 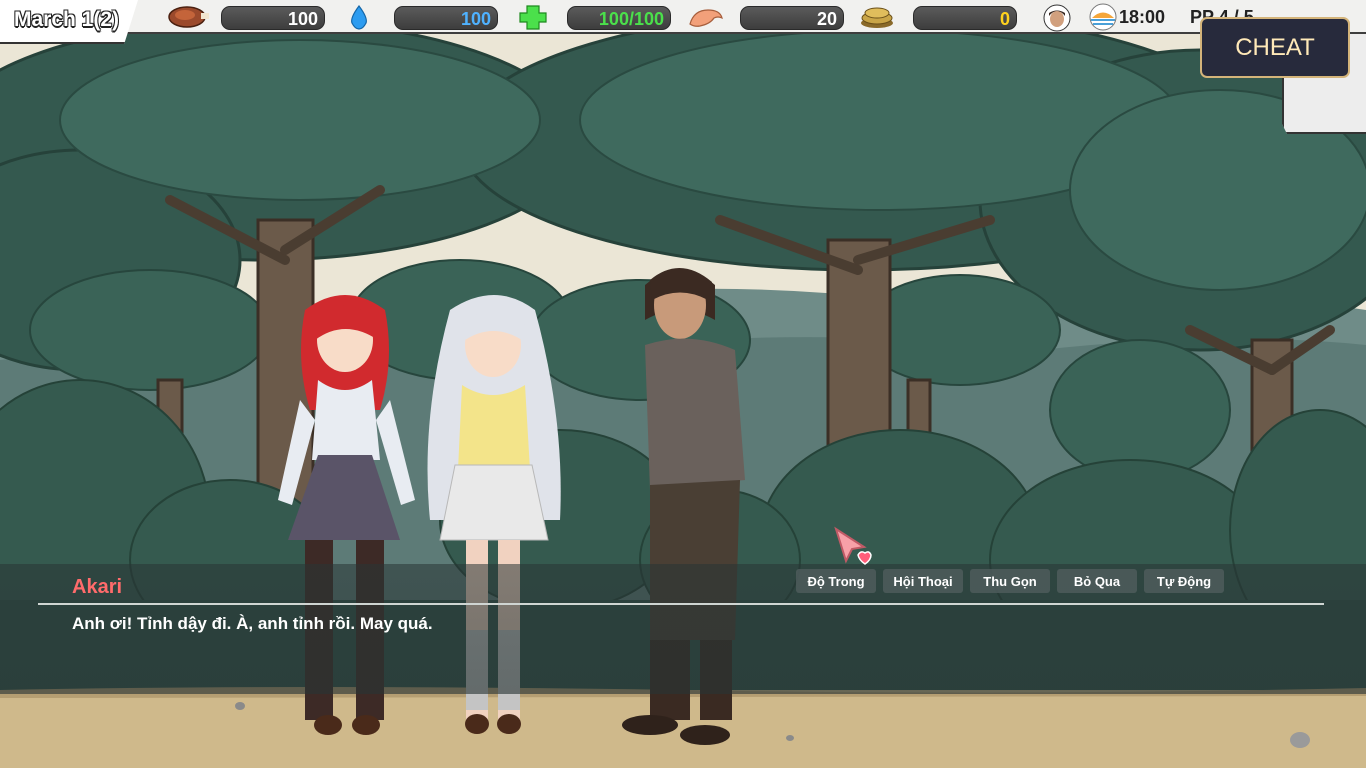 What do you see at coordinates (359, 17) in the screenshot?
I see `water-drop-icon` at bounding box center [359, 17].